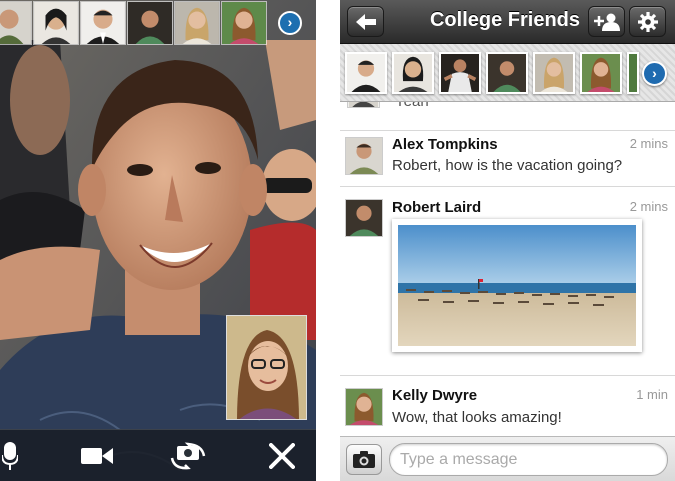 This screenshot has width=675, height=481. I want to click on add-person-icon, so click(606, 22).